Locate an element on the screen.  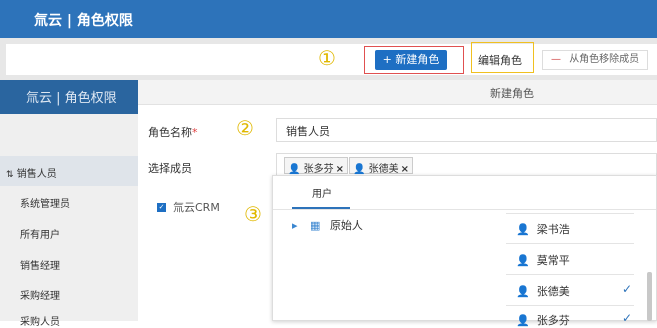
member-tag: 👤 张多芬 × is located at coordinates (316, 166).